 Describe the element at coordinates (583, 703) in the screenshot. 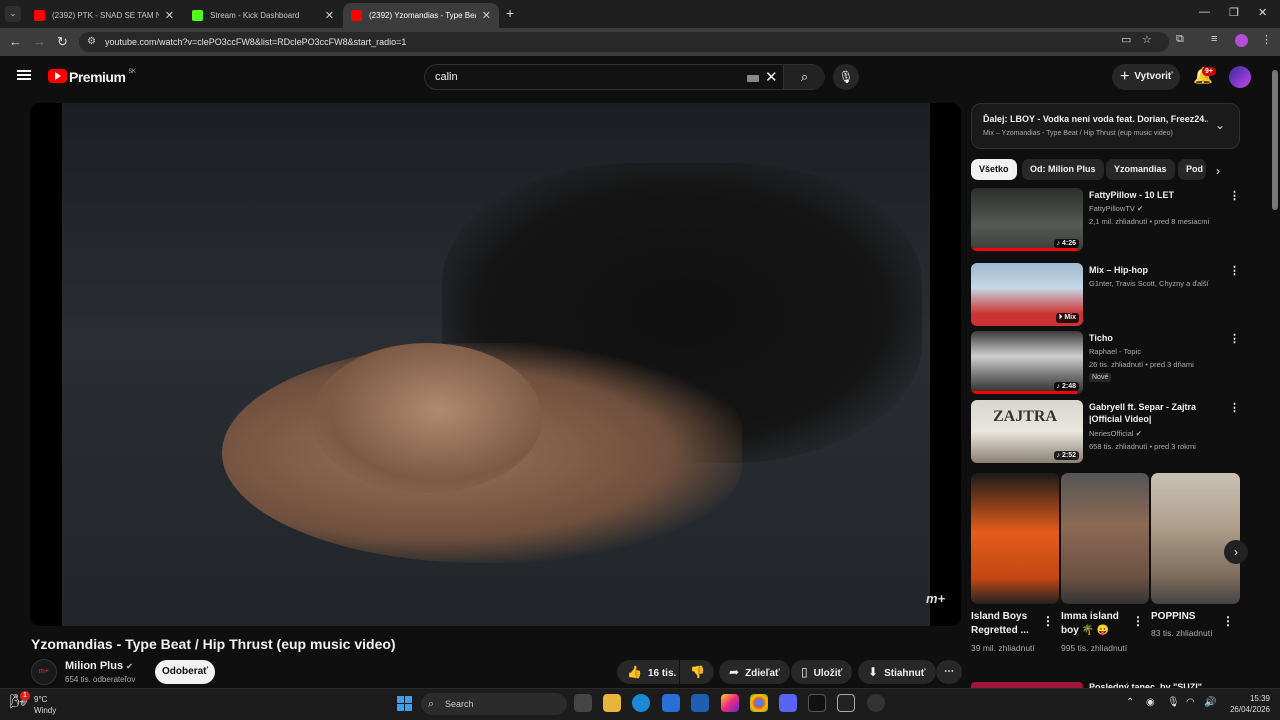

I see `task-view-icon` at that location.